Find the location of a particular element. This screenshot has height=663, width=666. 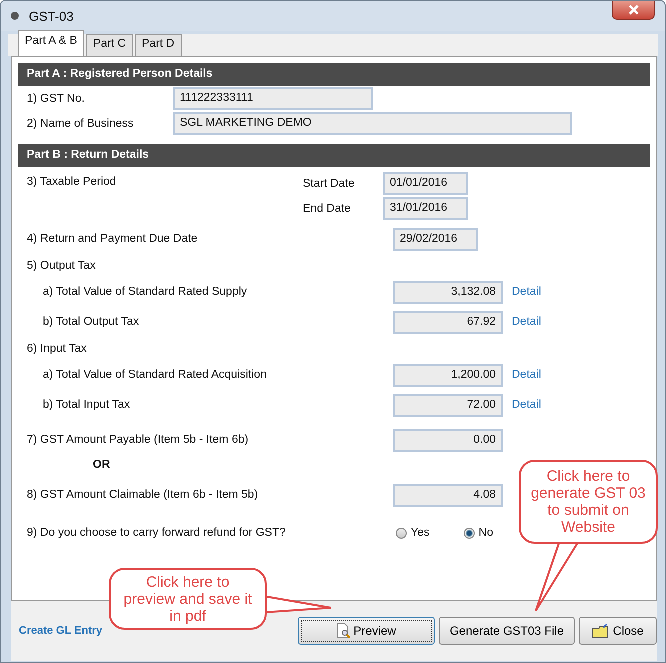

window-icon is located at coordinates (15, 16).